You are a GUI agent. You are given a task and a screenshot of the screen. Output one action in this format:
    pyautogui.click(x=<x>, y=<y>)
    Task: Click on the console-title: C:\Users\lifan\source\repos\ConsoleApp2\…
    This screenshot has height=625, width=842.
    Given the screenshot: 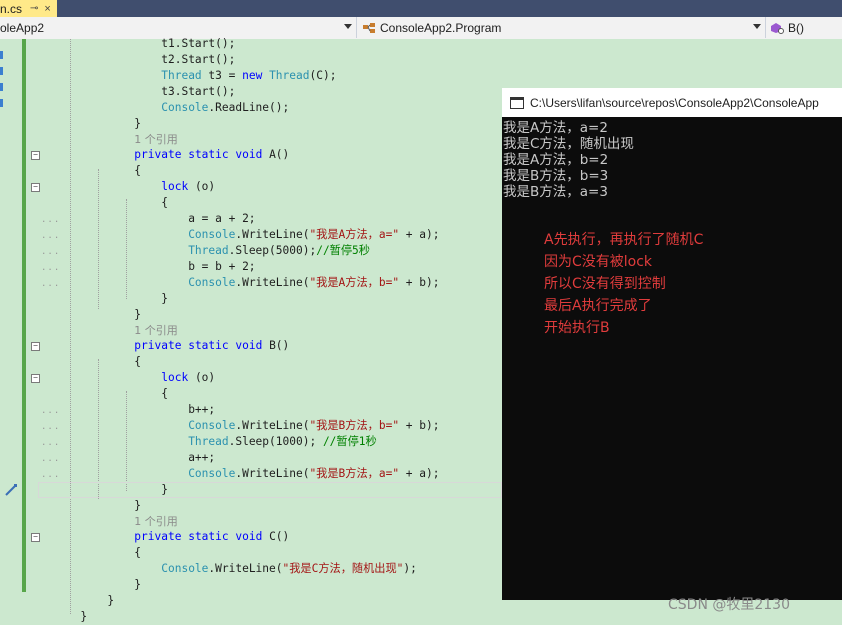 What is the action you would take?
    pyautogui.click(x=674, y=102)
    